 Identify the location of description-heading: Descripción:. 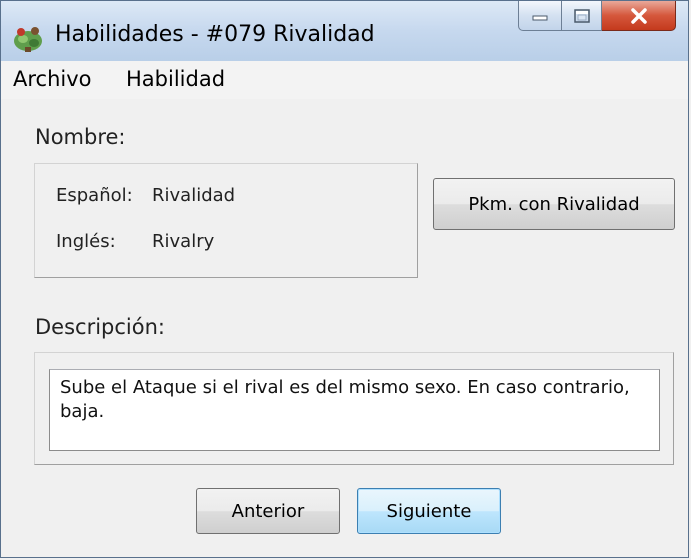
(100, 327).